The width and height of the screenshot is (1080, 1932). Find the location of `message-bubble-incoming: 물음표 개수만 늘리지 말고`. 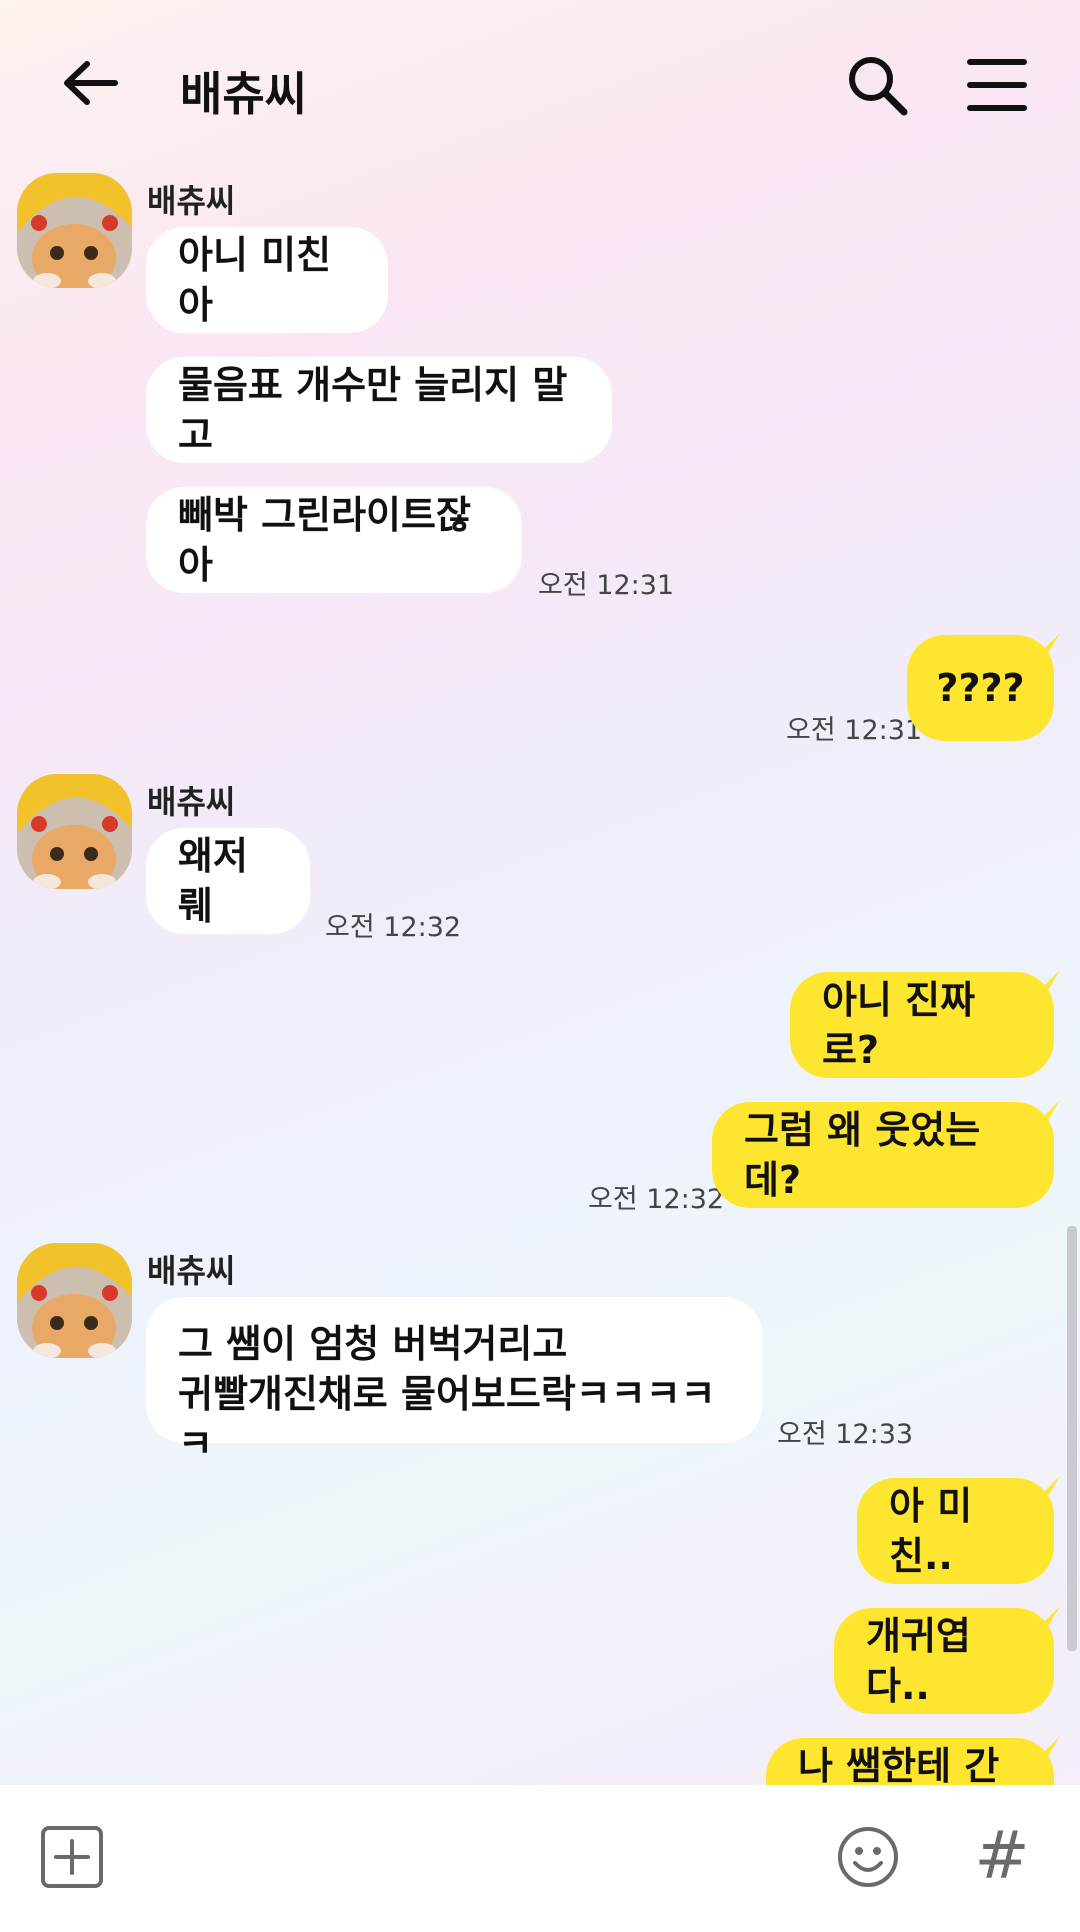

message-bubble-incoming: 물음표 개수만 늘리지 말고 is located at coordinates (379, 410).